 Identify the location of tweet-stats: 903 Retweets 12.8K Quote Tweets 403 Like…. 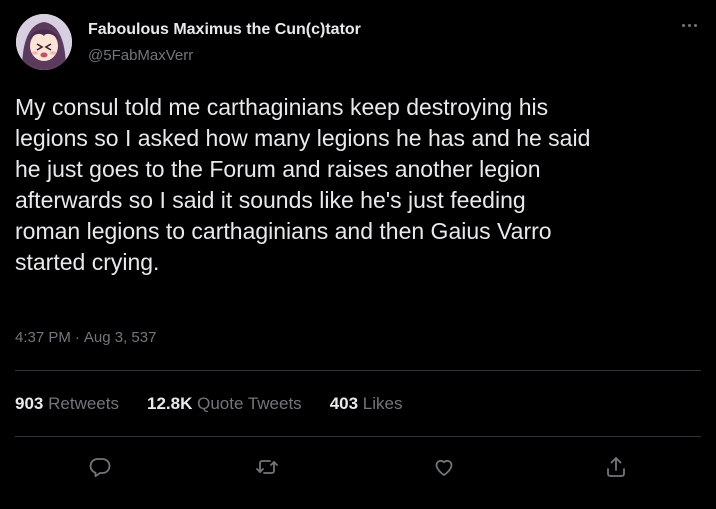
(222, 404).